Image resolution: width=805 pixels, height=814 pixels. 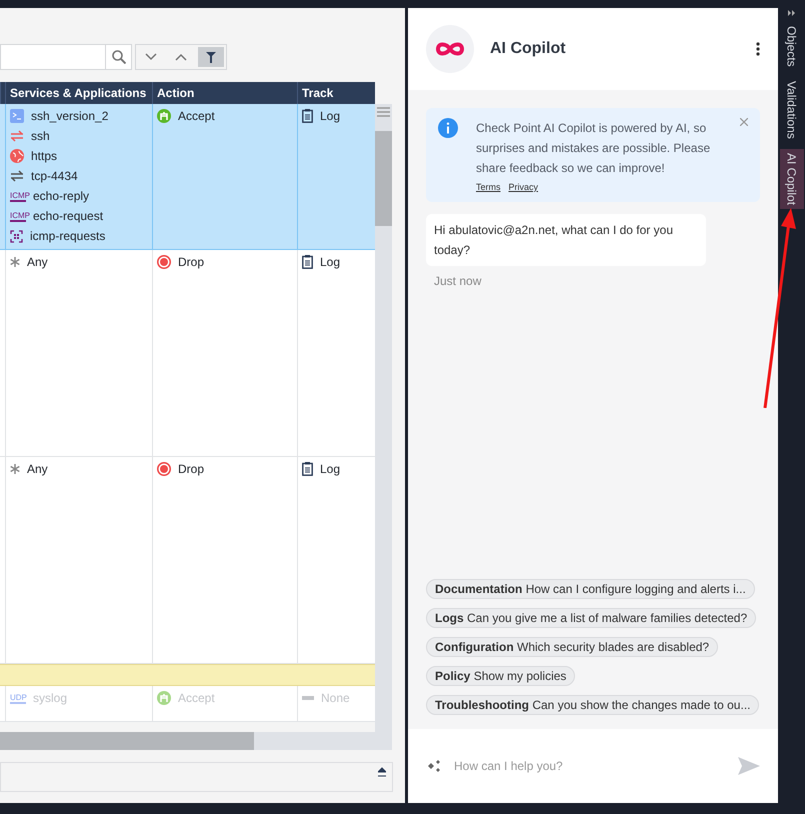 What do you see at coordinates (61, 196) in the screenshot?
I see `service-name: echo-reply` at bounding box center [61, 196].